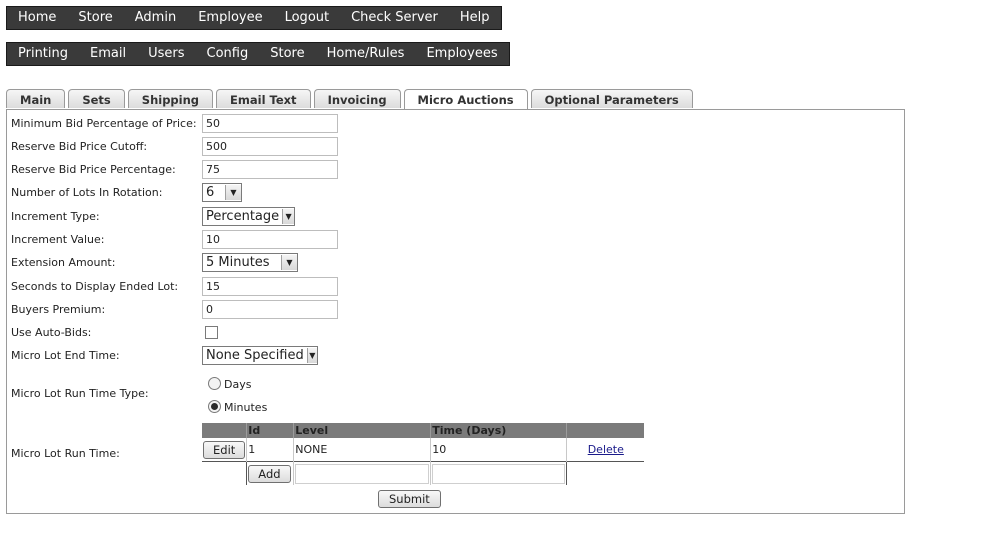 The height and width of the screenshot is (559, 985). What do you see at coordinates (270, 309) in the screenshot?
I see `buyers-premium-input: 0` at bounding box center [270, 309].